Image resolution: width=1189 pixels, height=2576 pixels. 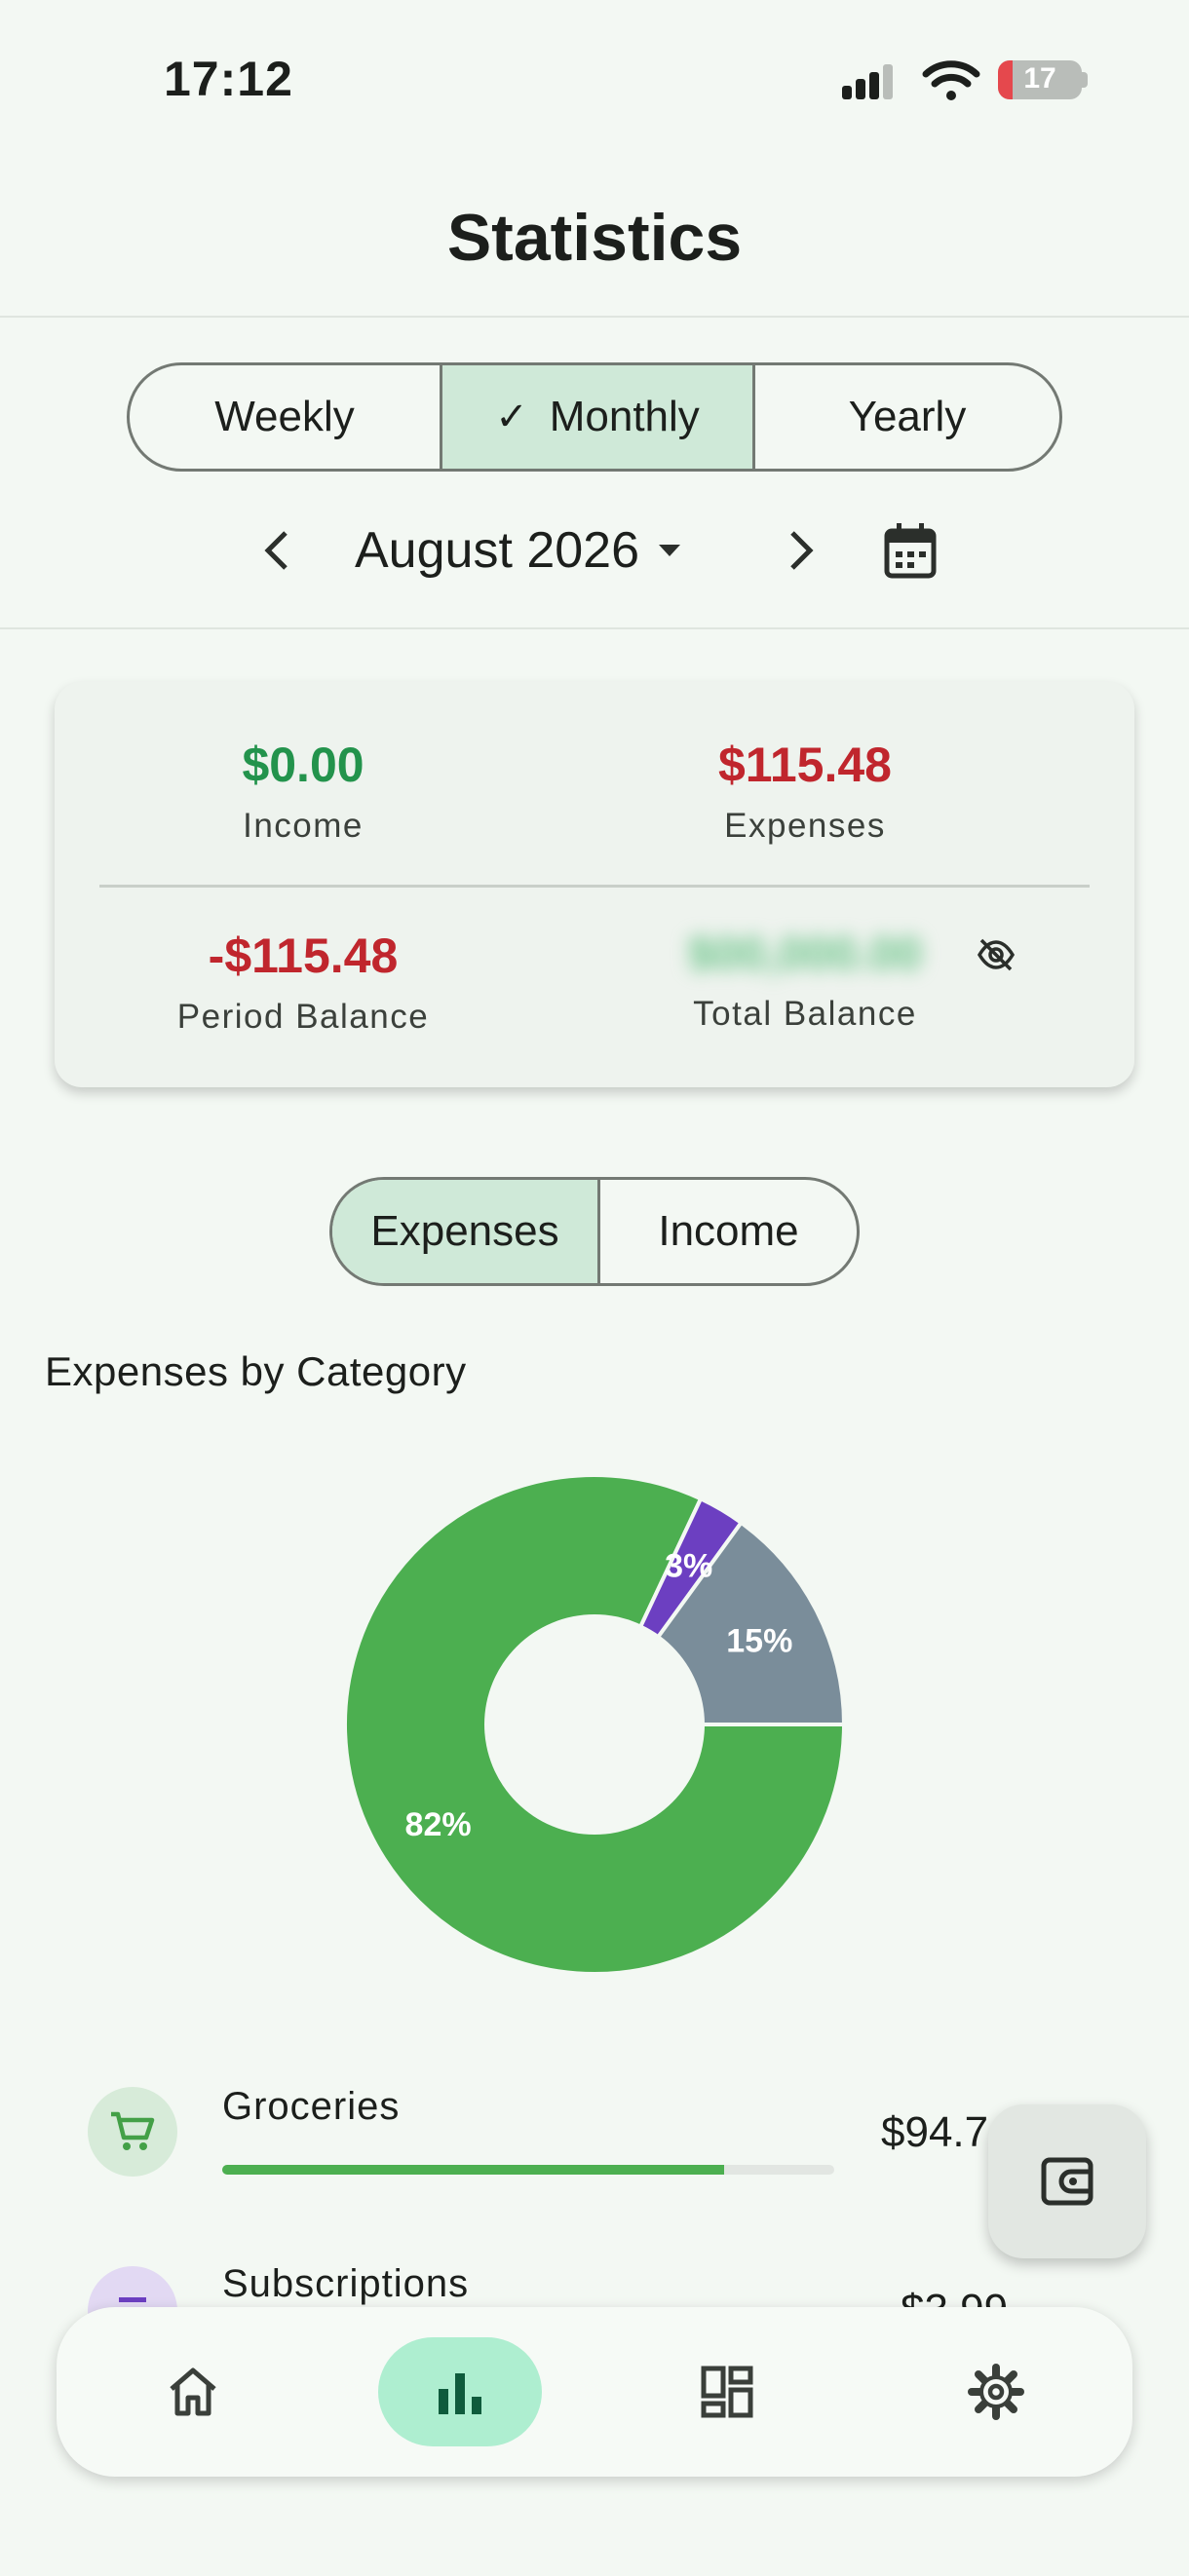 What do you see at coordinates (594, 628) in the screenshot?
I see `period-divider` at bounding box center [594, 628].